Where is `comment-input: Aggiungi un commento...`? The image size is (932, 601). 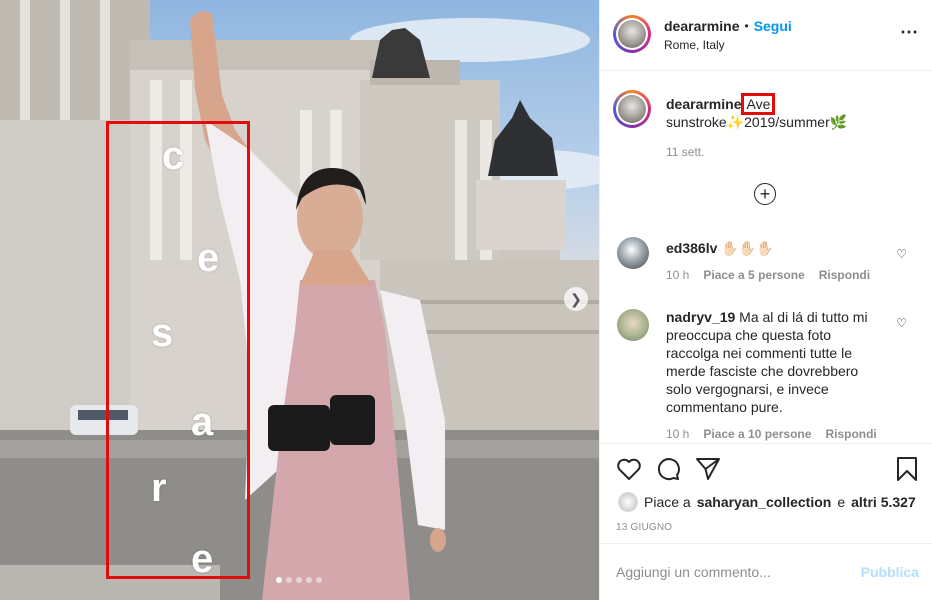 comment-input: Aggiungi un commento... is located at coordinates (693, 572).